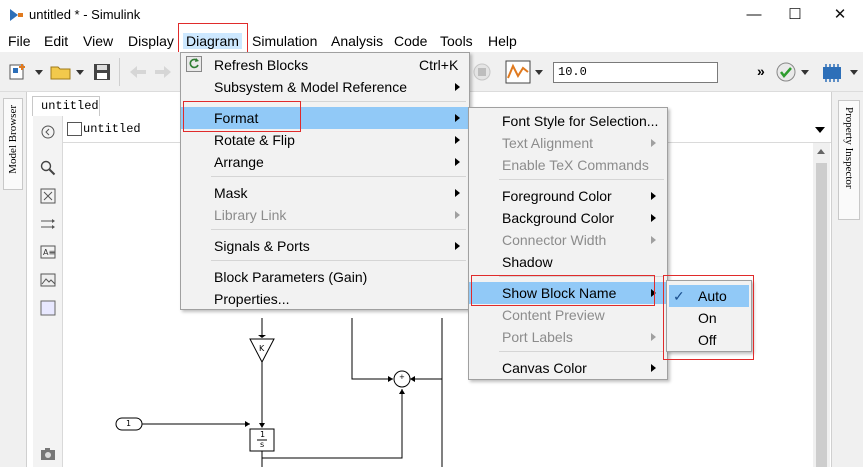 The image size is (863, 467). I want to click on menu-analysis: Analysis, so click(357, 41).